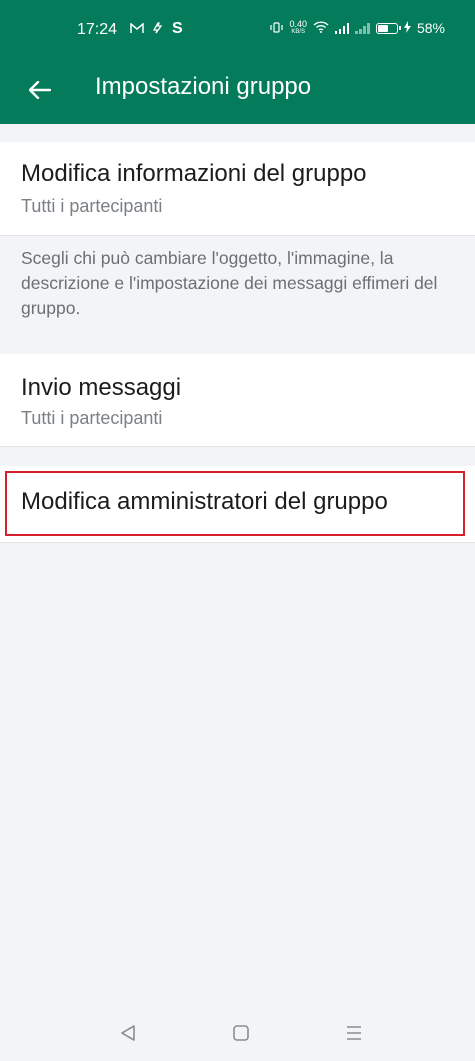 This screenshot has height=1061, width=475. I want to click on signal-icon, so click(342, 28).